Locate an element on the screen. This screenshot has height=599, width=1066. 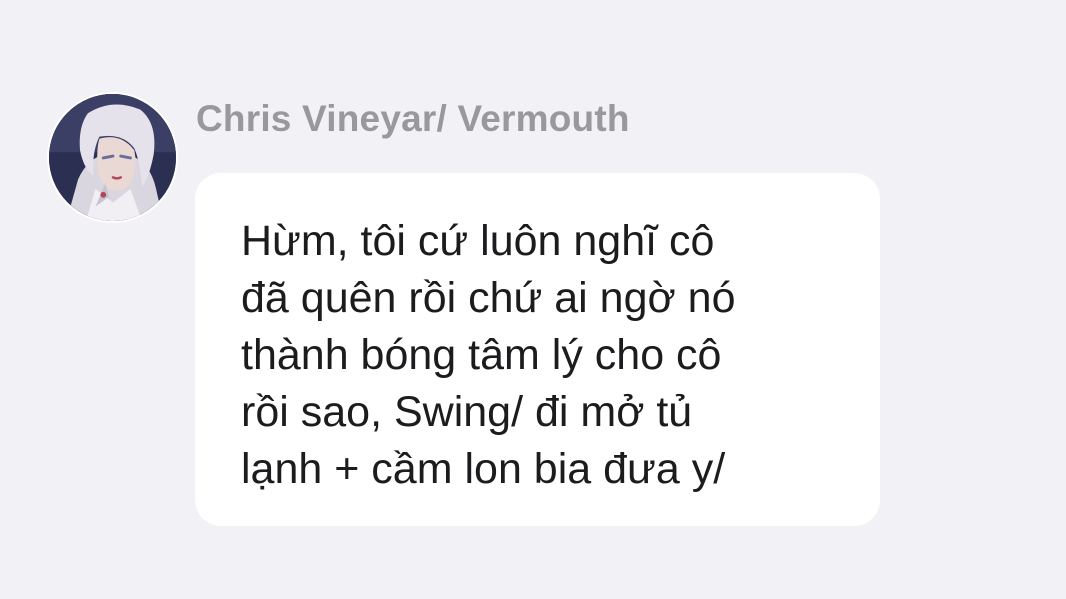
message-line: lạnh + cầm lon bia đưa y/ is located at coordinates (483, 469).